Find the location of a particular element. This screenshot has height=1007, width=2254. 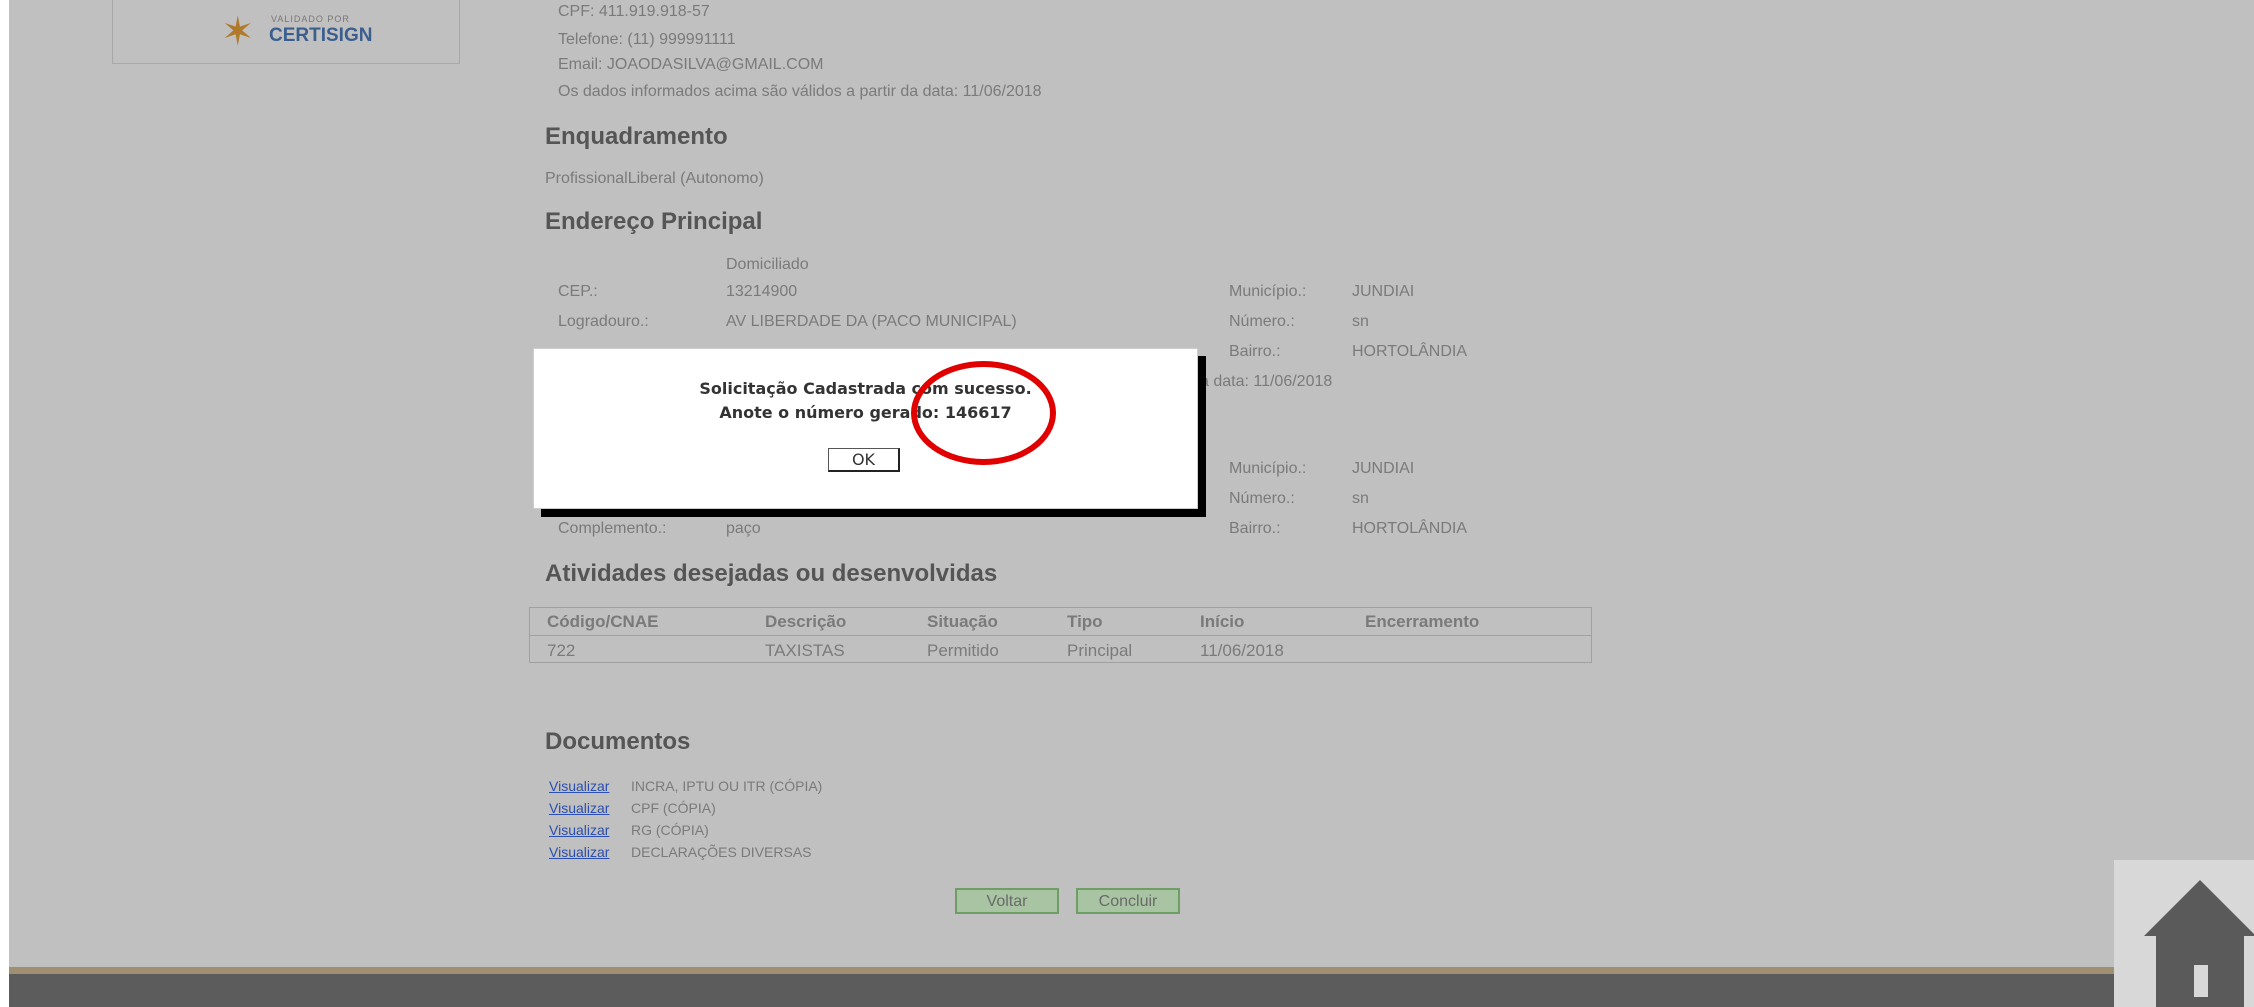

logradouro-label: Logradouro.: is located at coordinates (603, 321).